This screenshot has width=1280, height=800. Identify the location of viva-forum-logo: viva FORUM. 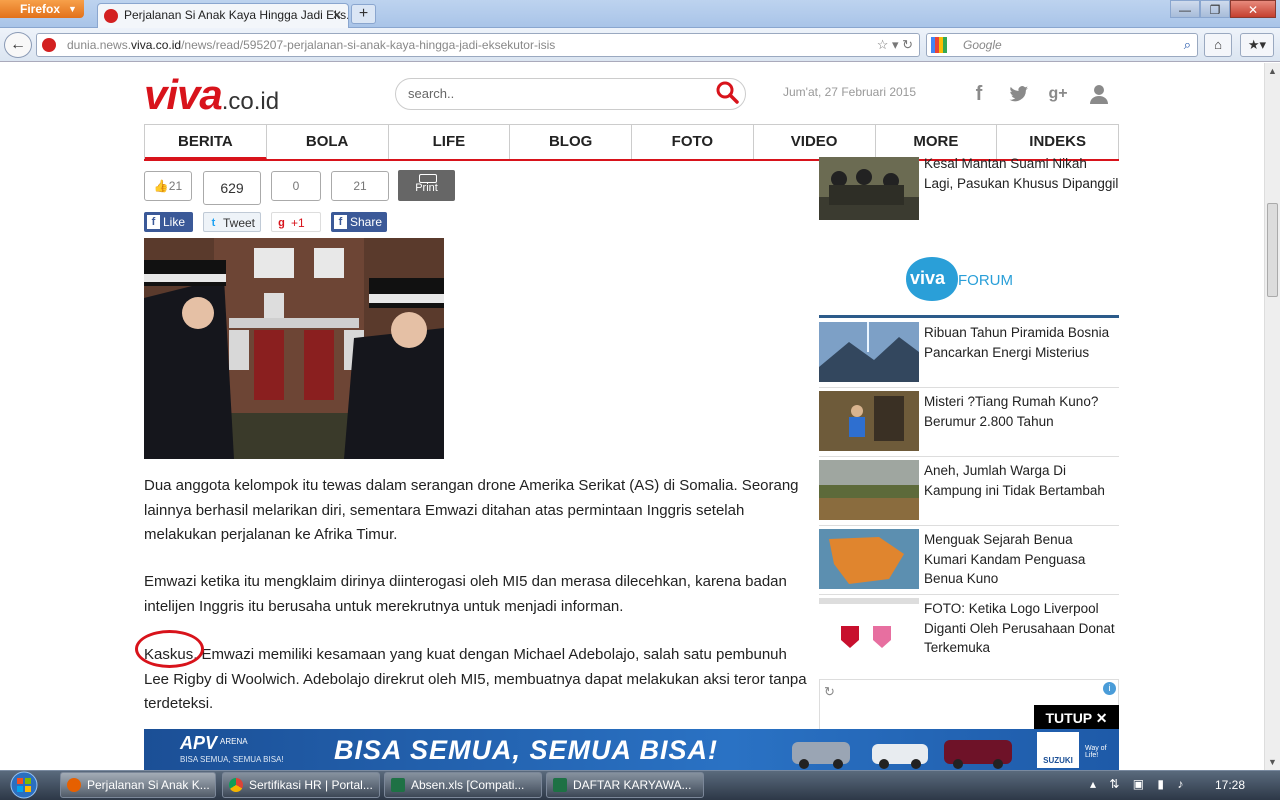
(962, 280).